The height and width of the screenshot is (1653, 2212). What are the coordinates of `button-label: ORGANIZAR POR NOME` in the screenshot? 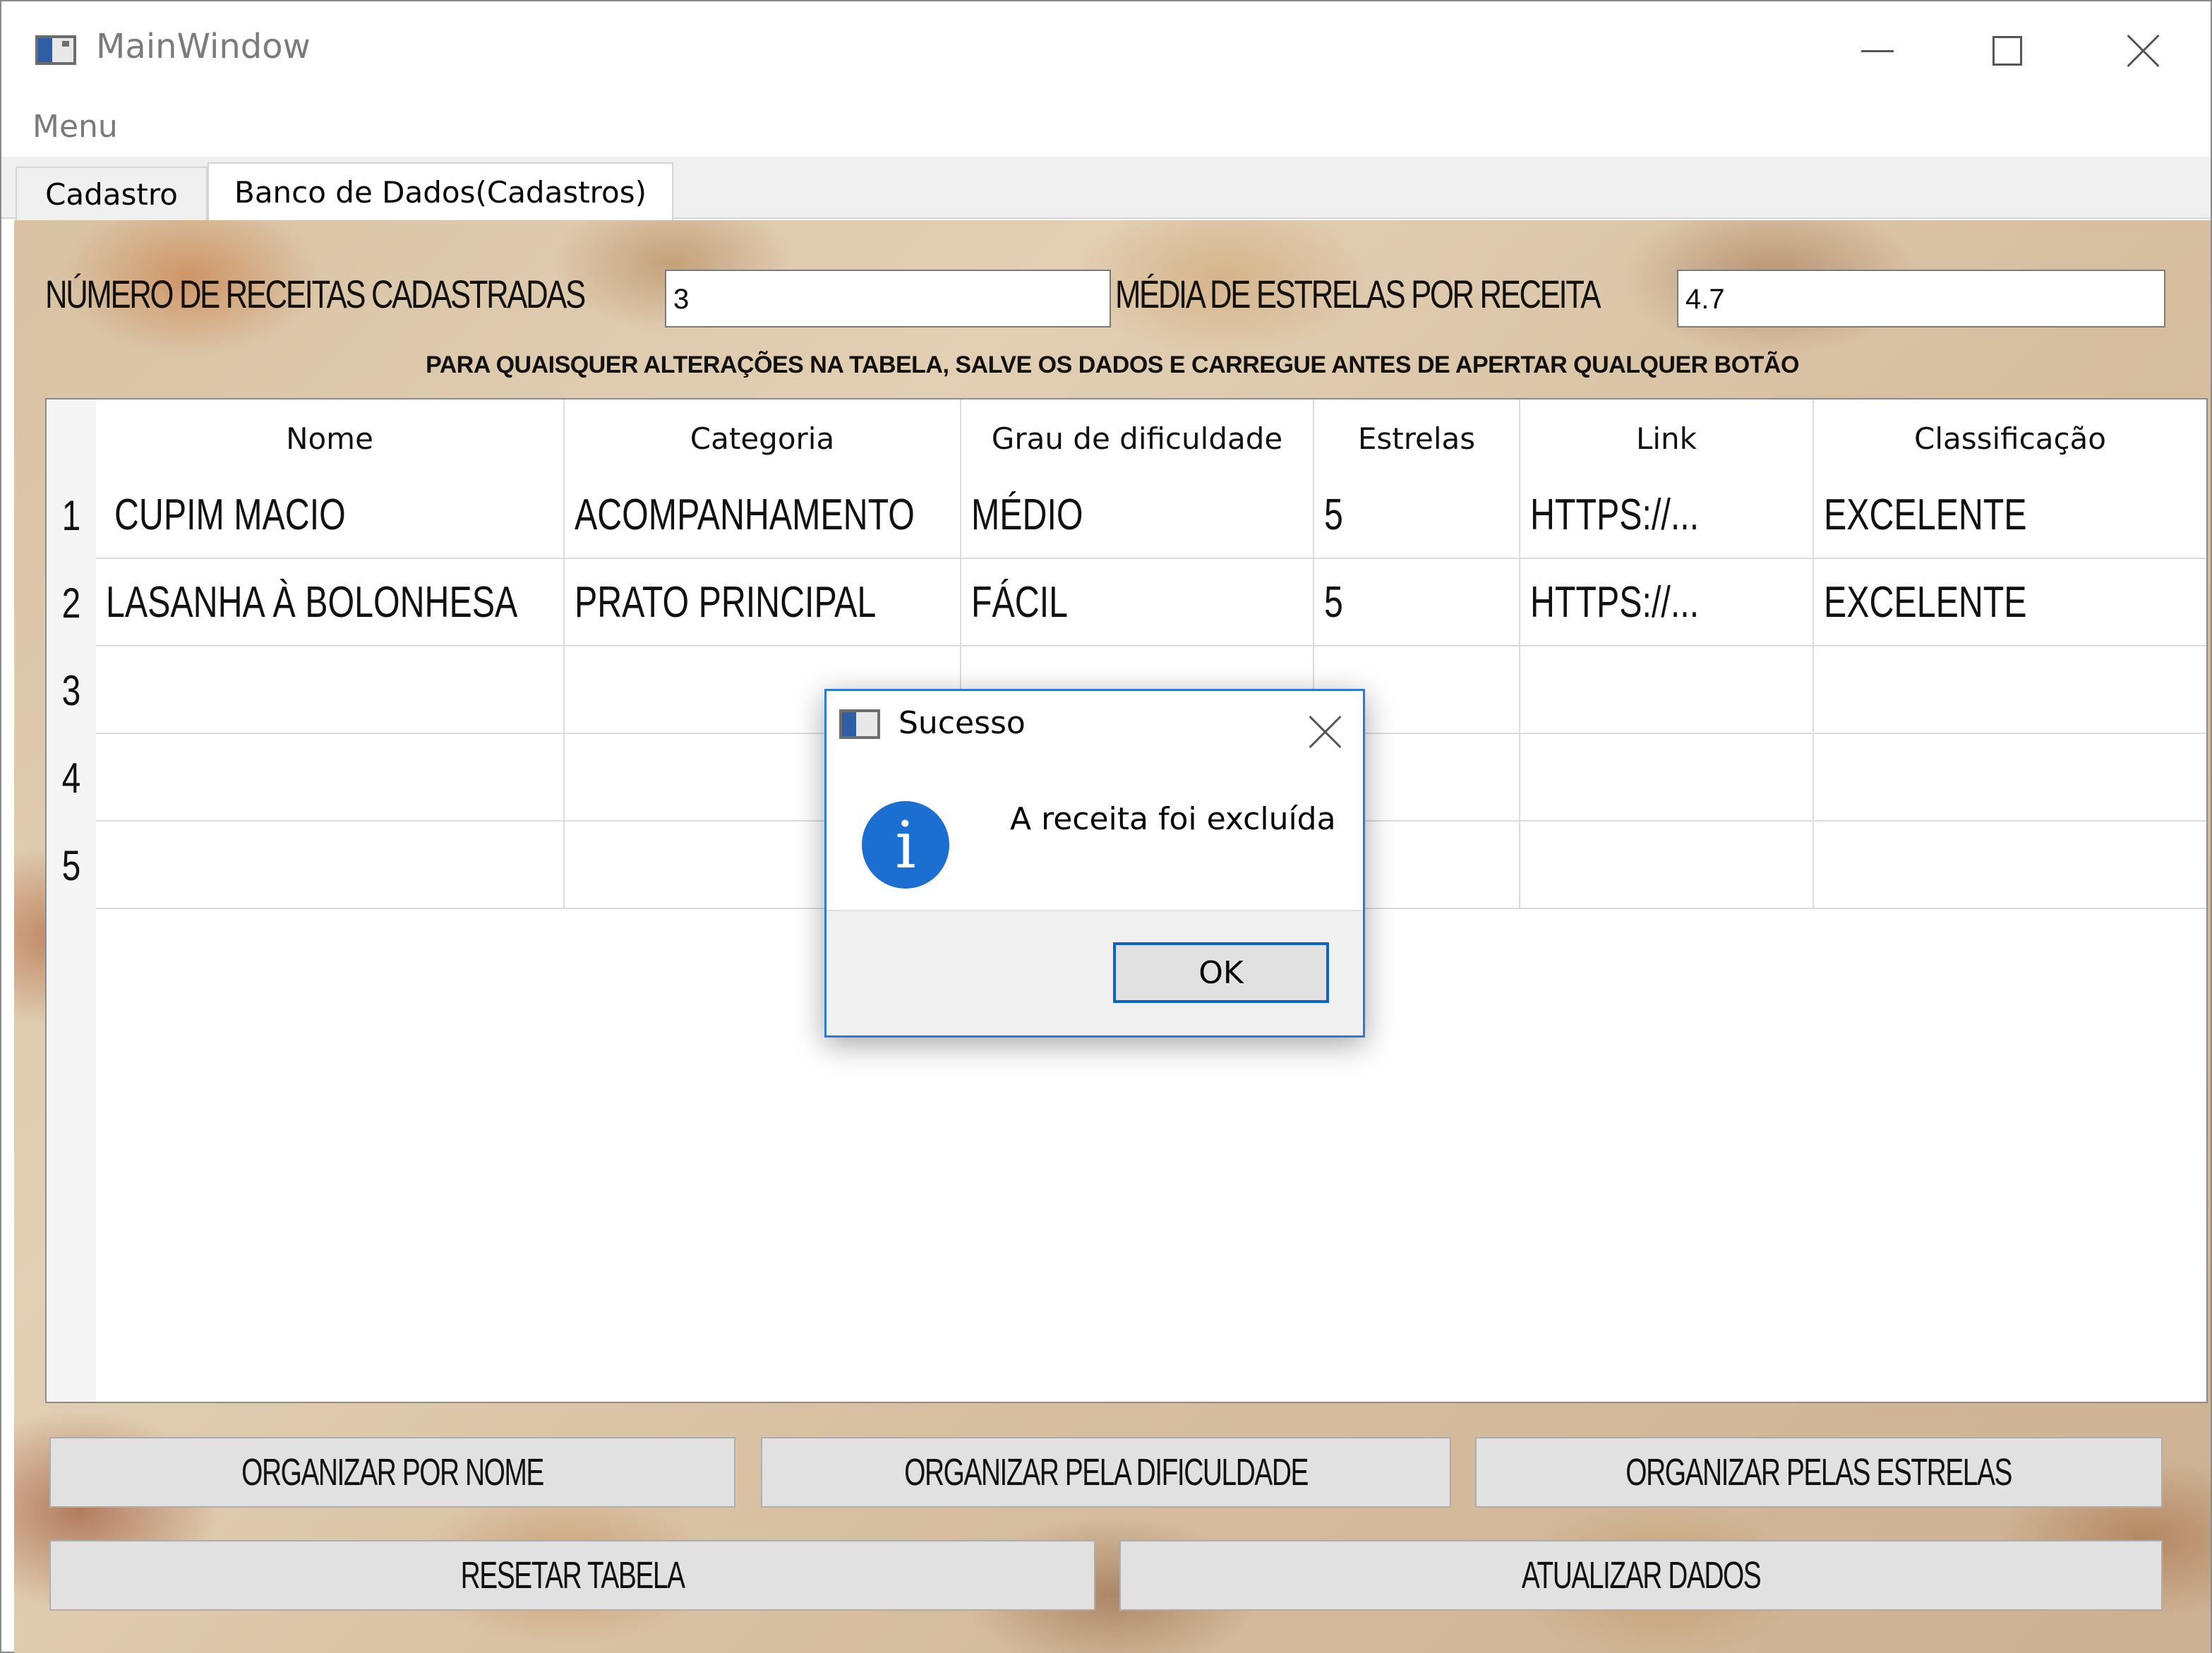 It's located at (392, 1472).